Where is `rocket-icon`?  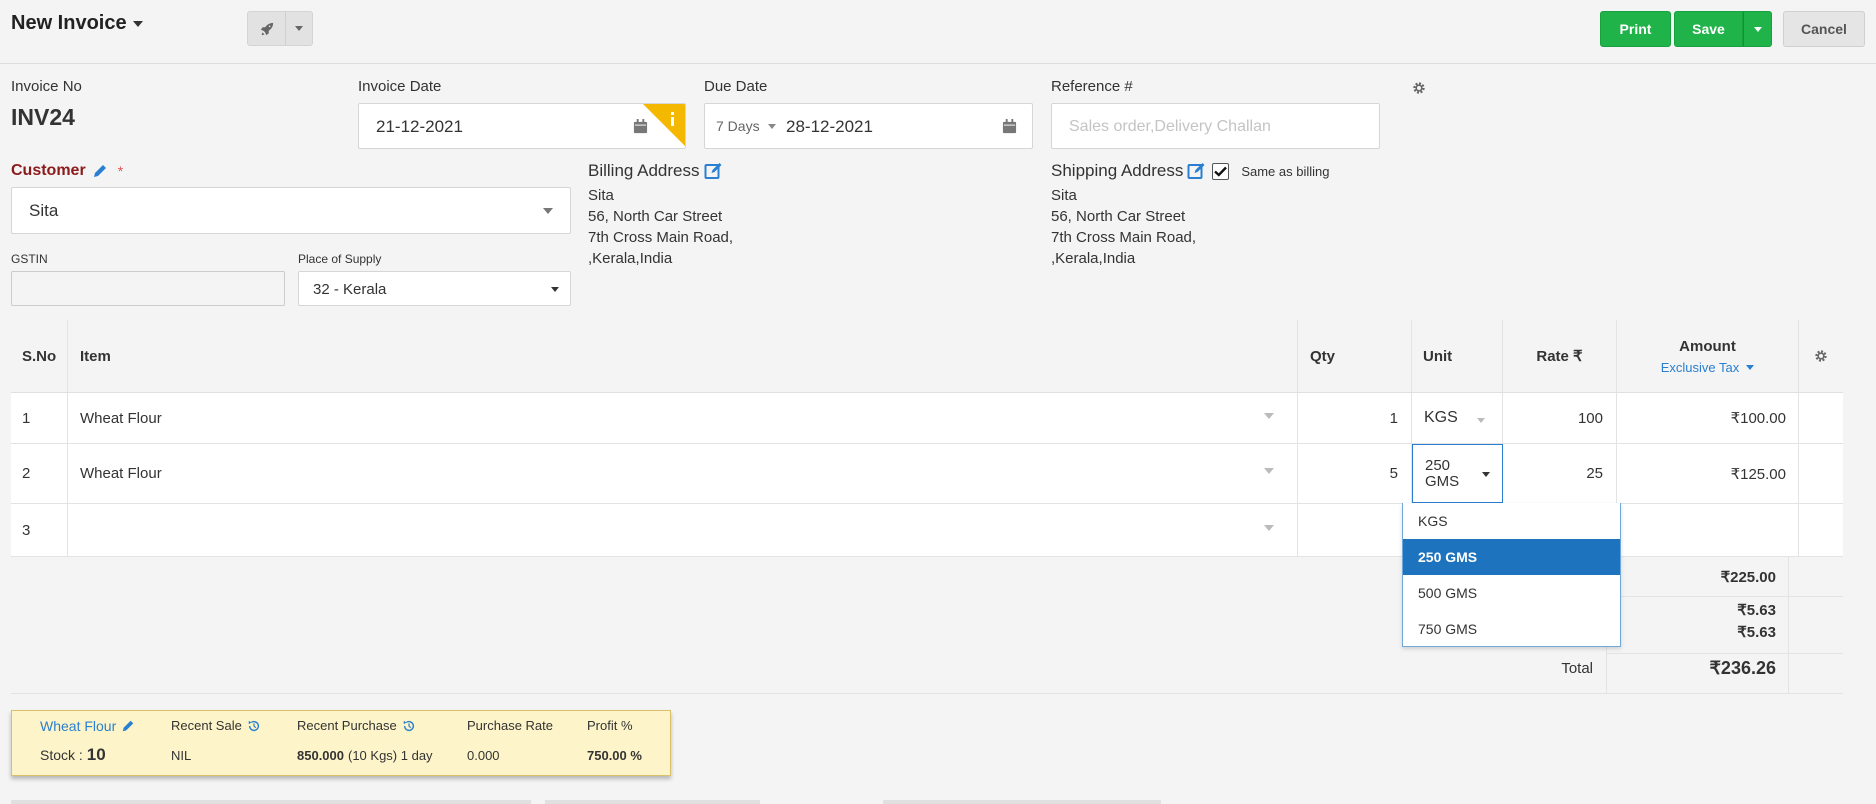
rocket-icon is located at coordinates (266, 28).